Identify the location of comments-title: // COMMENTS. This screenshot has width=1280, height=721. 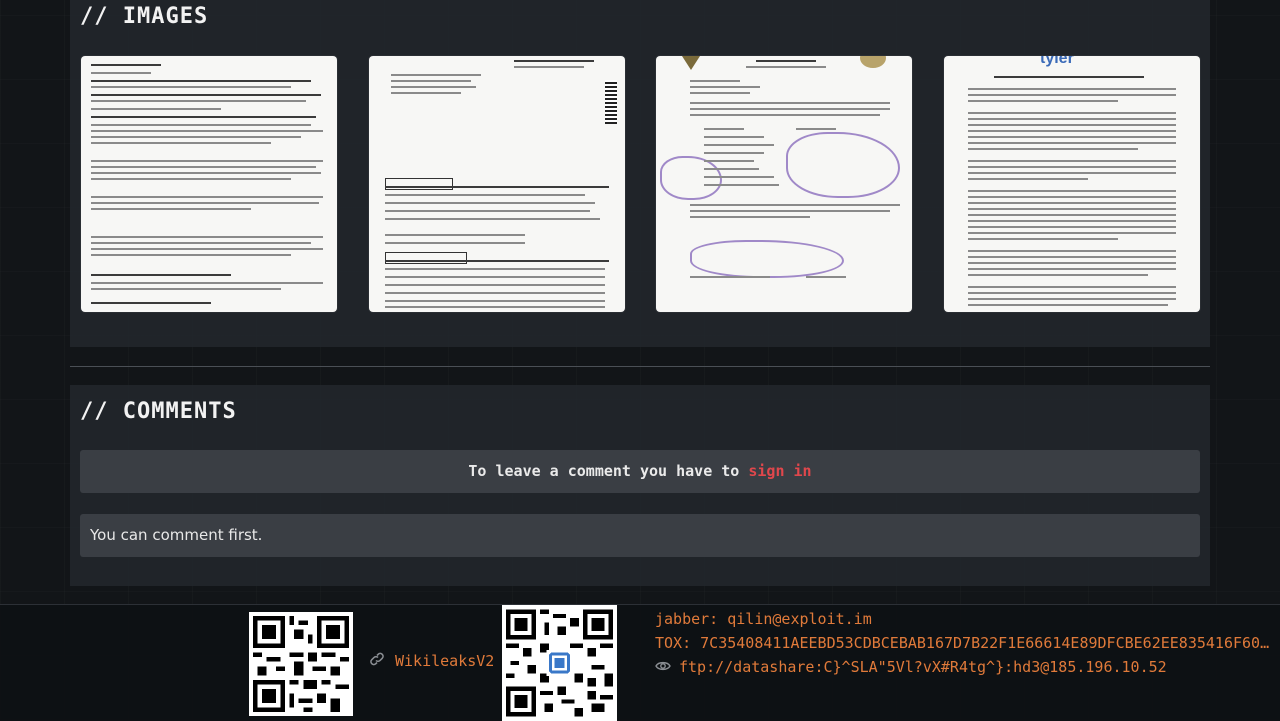
(158, 411).